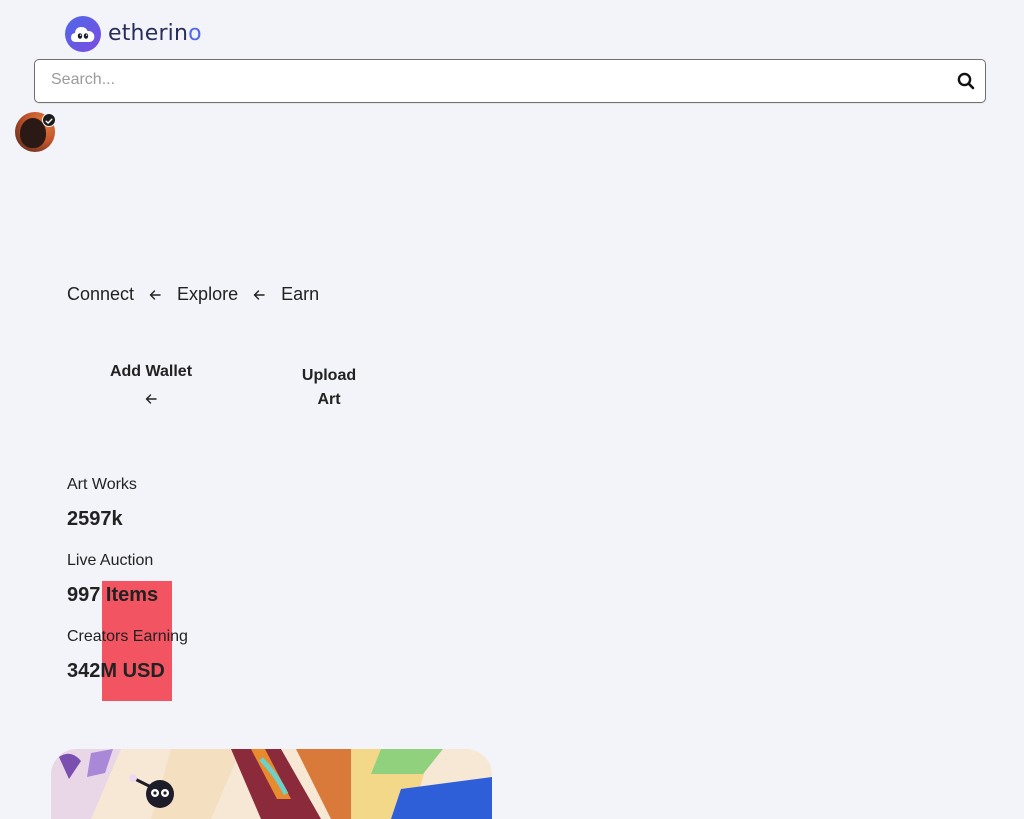 The width and height of the screenshot is (1024, 819). I want to click on brand-name-accent: o, so click(195, 33).